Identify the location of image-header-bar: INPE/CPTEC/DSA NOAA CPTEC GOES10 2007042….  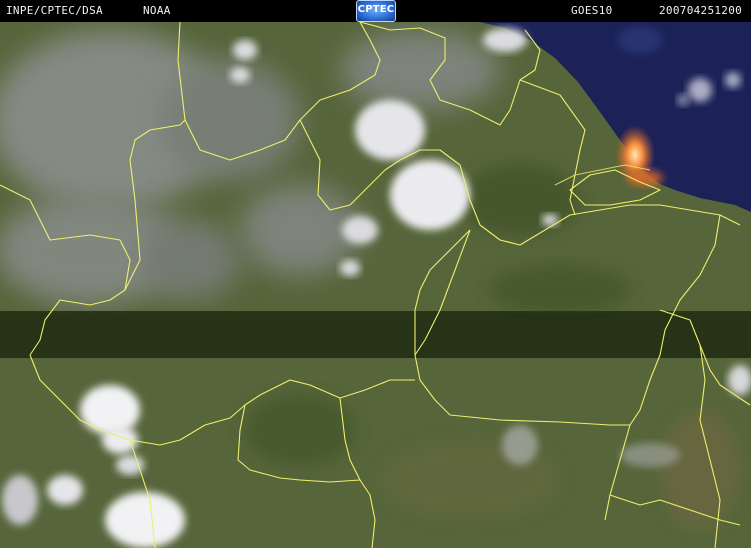
(375, 11).